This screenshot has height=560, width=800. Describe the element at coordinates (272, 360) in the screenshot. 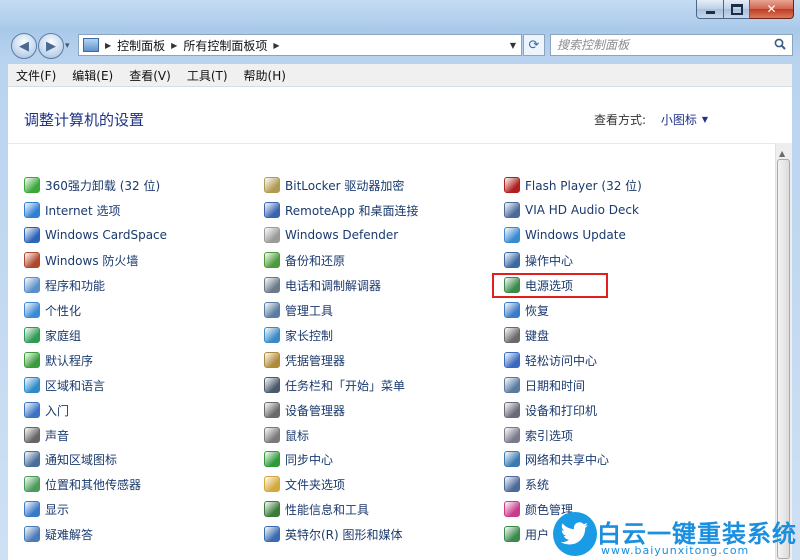

I see `credential-icon` at that location.